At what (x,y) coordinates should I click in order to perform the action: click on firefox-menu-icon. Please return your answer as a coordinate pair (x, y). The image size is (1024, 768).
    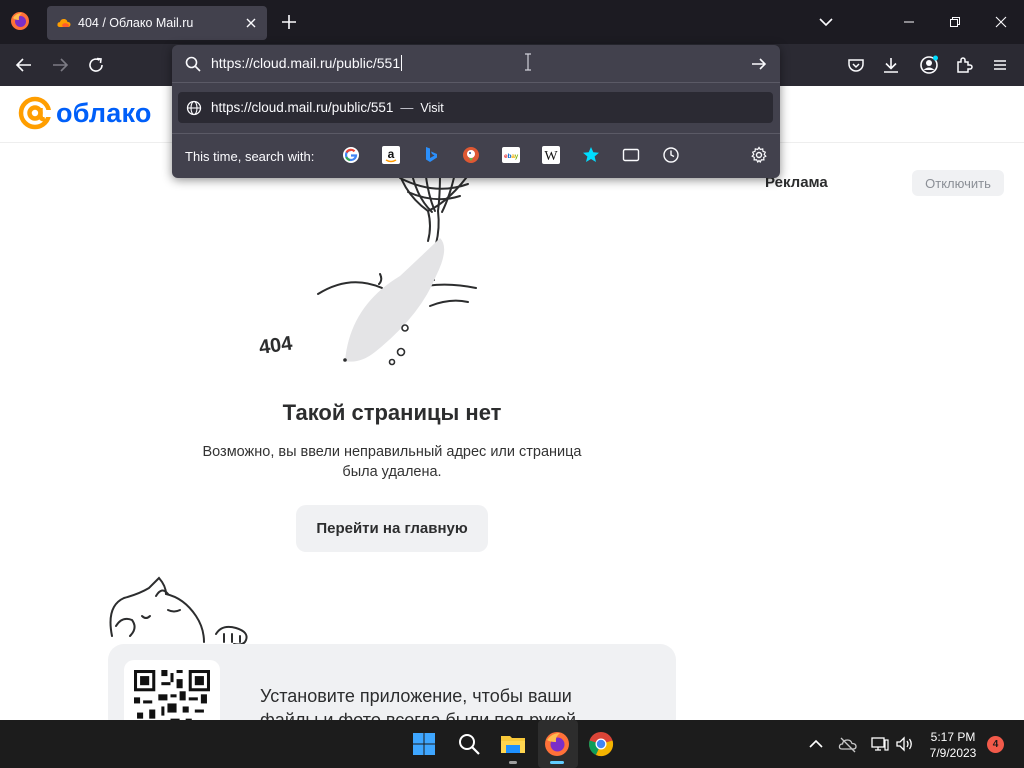
    Looking at the image, I should click on (20, 21).